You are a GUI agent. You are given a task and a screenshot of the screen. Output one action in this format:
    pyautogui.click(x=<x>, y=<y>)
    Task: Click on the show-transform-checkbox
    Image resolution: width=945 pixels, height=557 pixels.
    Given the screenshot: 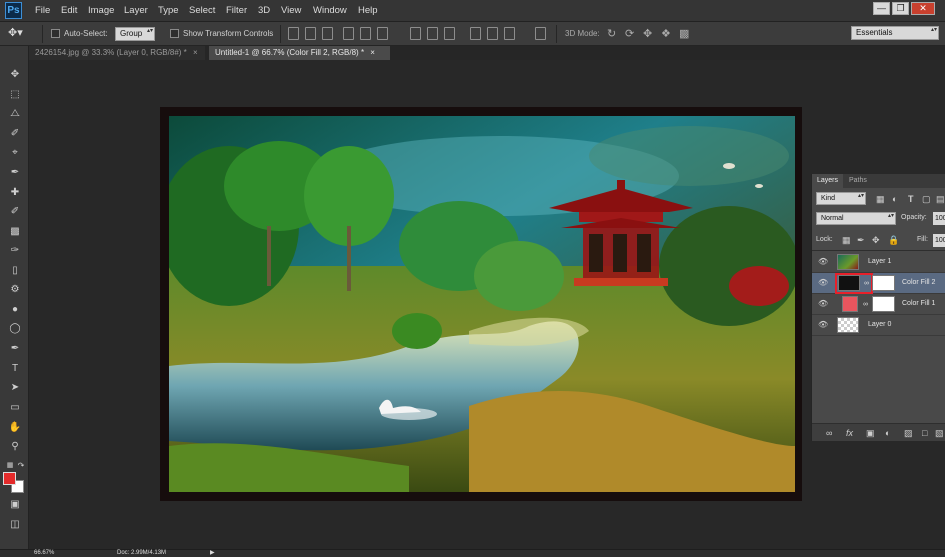 What is the action you would take?
    pyautogui.click(x=174, y=33)
    